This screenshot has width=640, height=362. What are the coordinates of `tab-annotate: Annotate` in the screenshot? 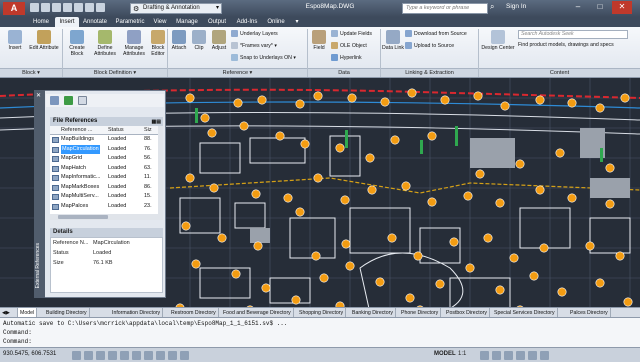 It's located at (95, 22).